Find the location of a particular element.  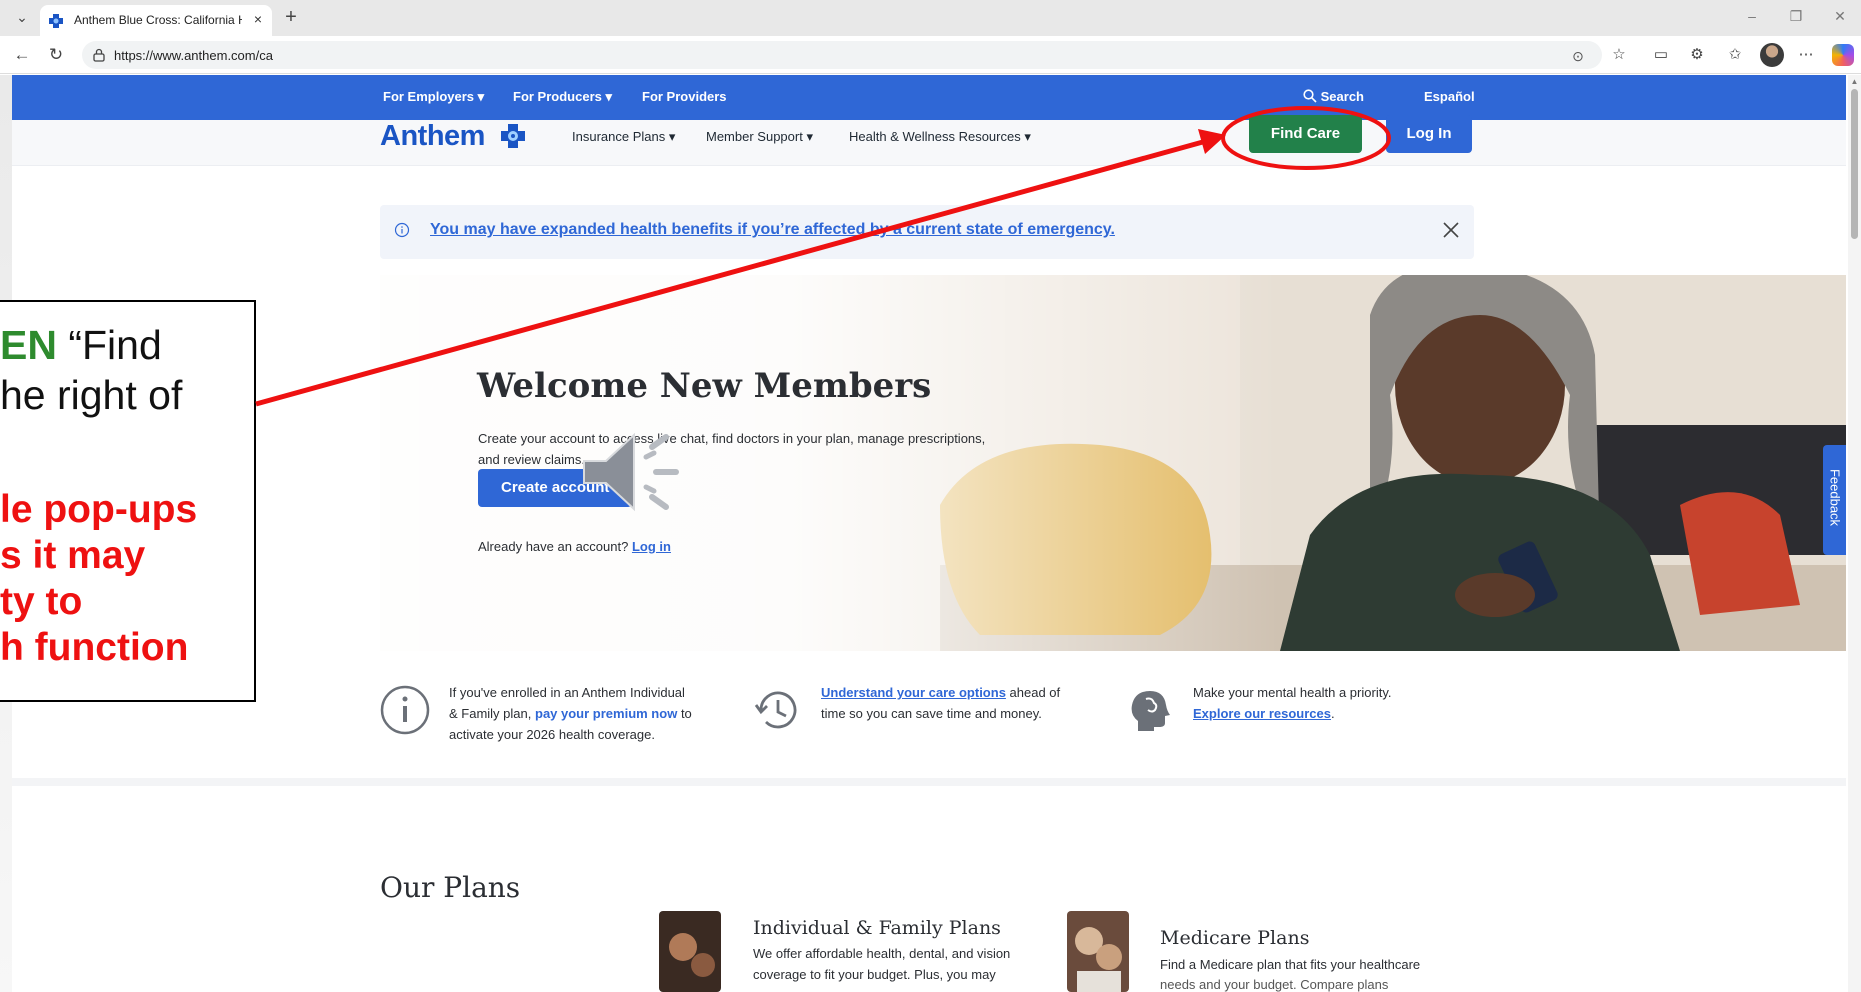

member-support-label: Member Support is located at coordinates (754, 136).